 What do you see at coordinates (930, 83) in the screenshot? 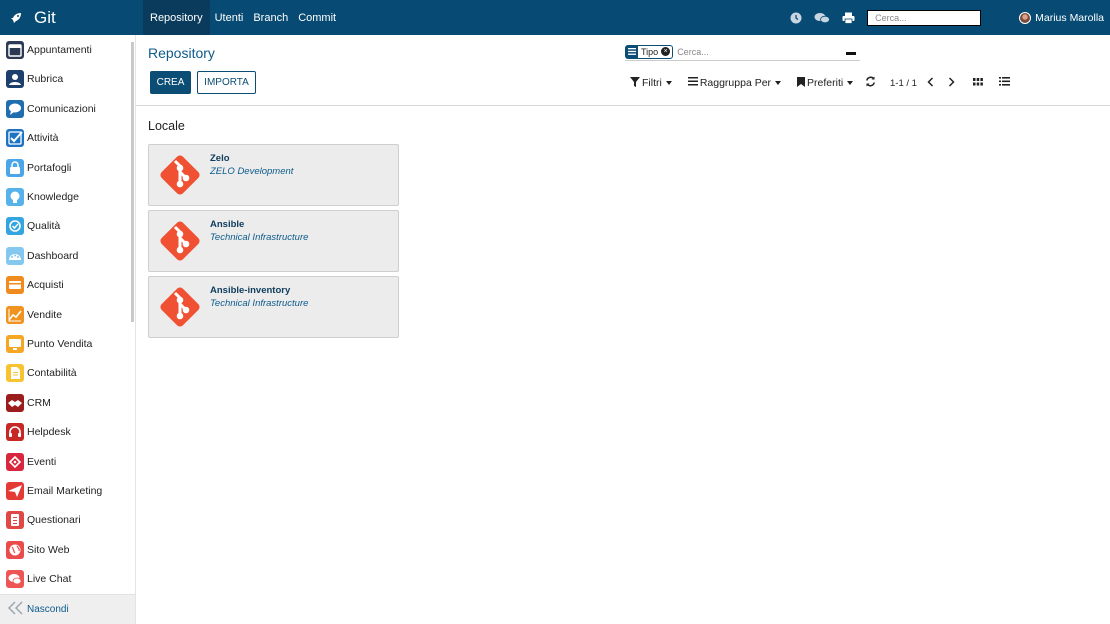
I see `chevron-left-icon` at bounding box center [930, 83].